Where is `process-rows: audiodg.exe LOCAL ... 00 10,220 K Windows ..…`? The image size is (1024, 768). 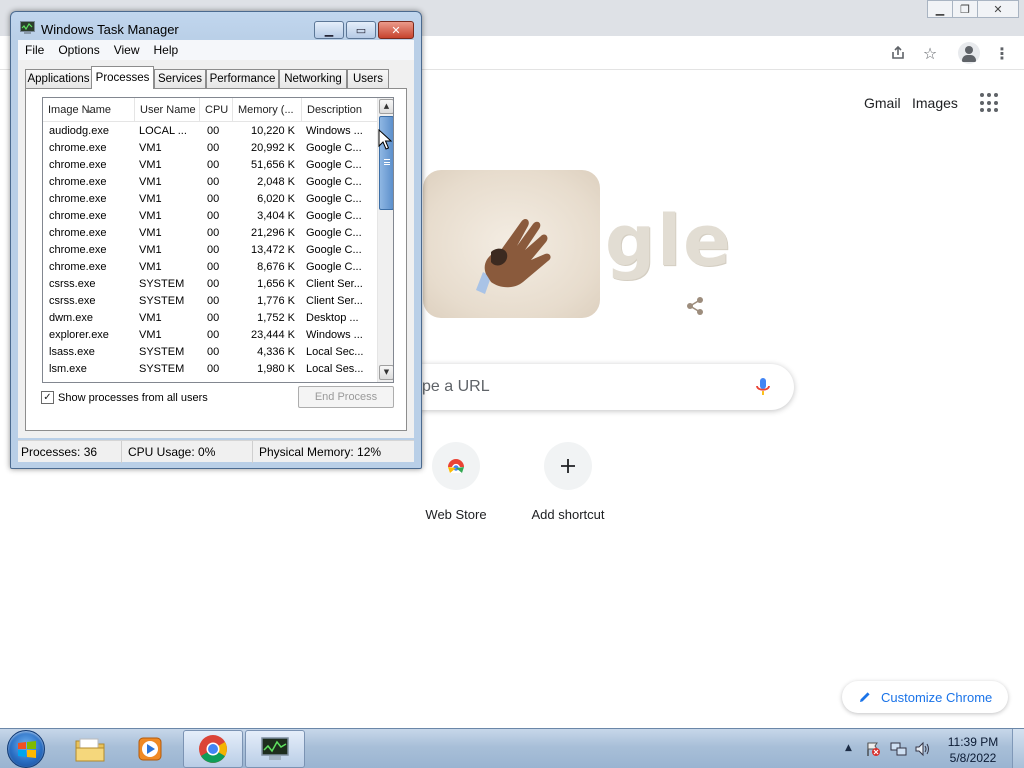
process-rows: audiodg.exe LOCAL ... 00 10,220 K Windows ..… is located at coordinates (210, 250).